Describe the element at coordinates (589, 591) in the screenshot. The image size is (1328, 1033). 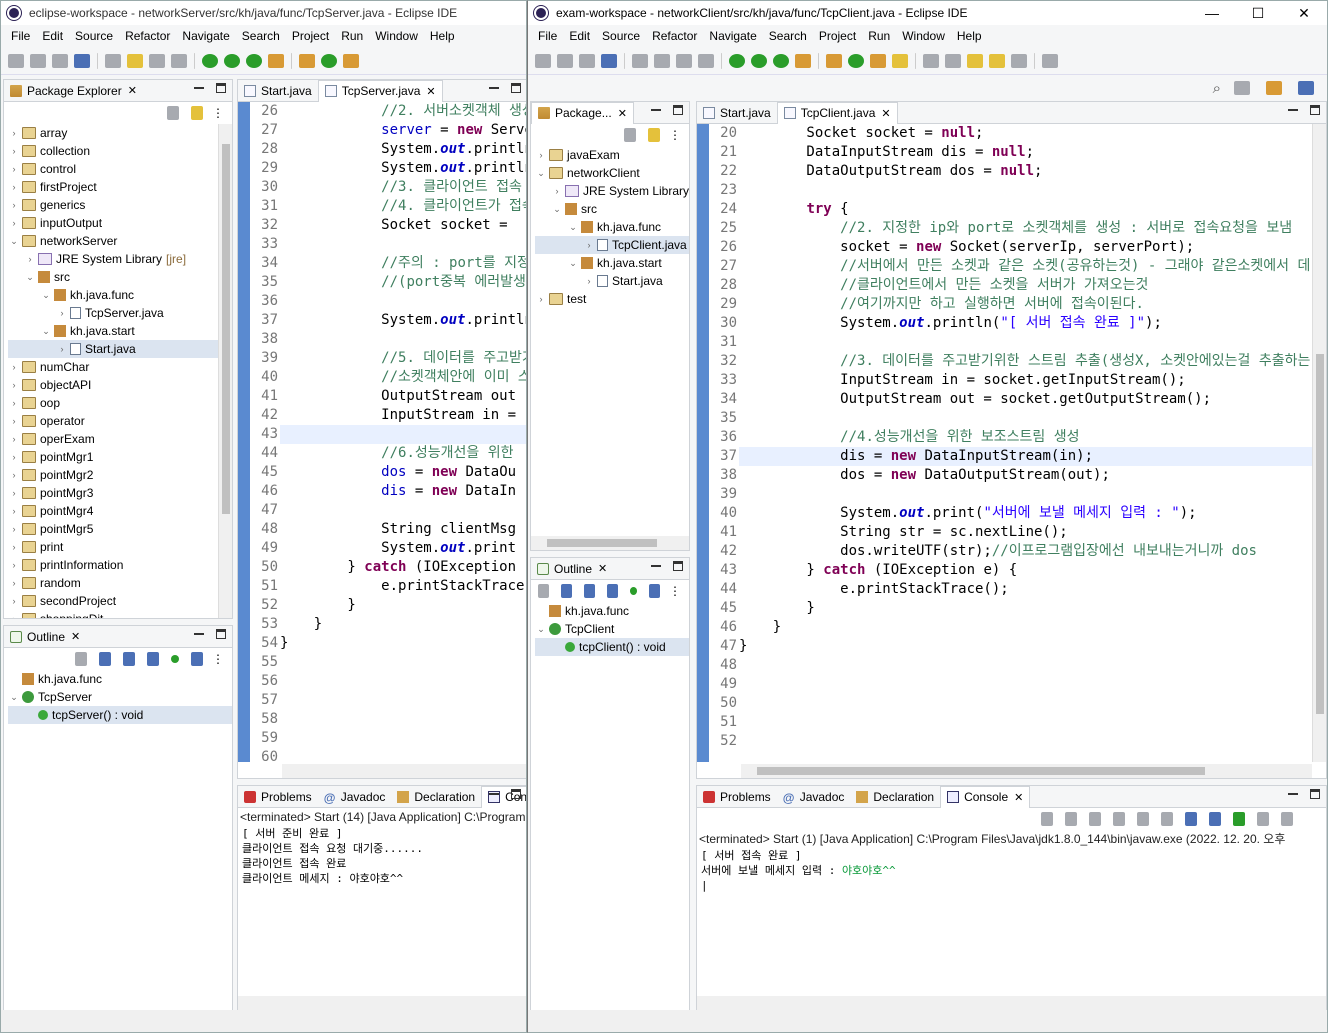
I see `hide-fields-icon` at that location.